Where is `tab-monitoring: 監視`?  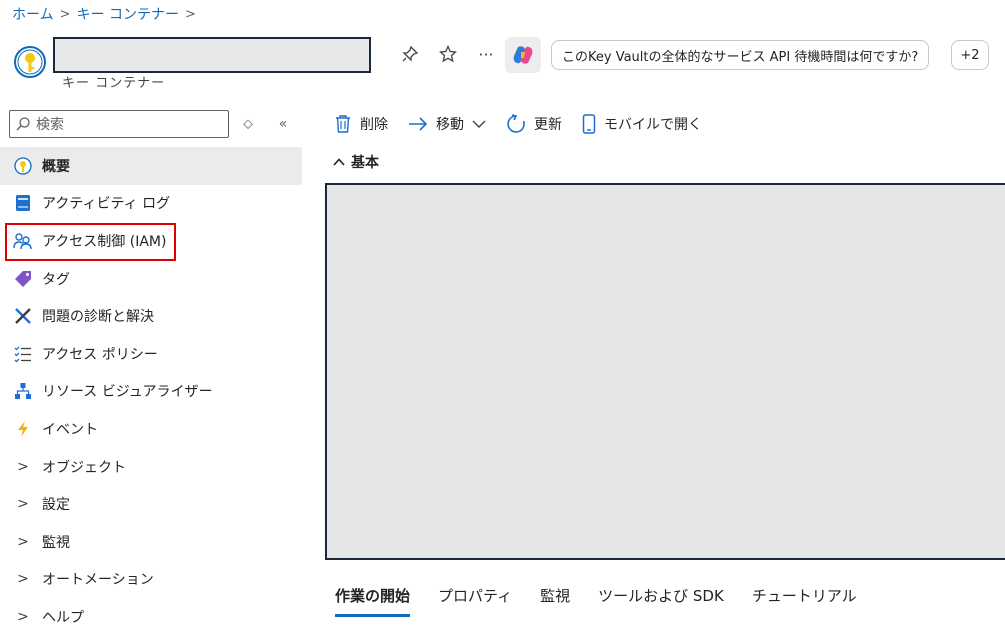 tab-monitoring: 監視 is located at coordinates (555, 601).